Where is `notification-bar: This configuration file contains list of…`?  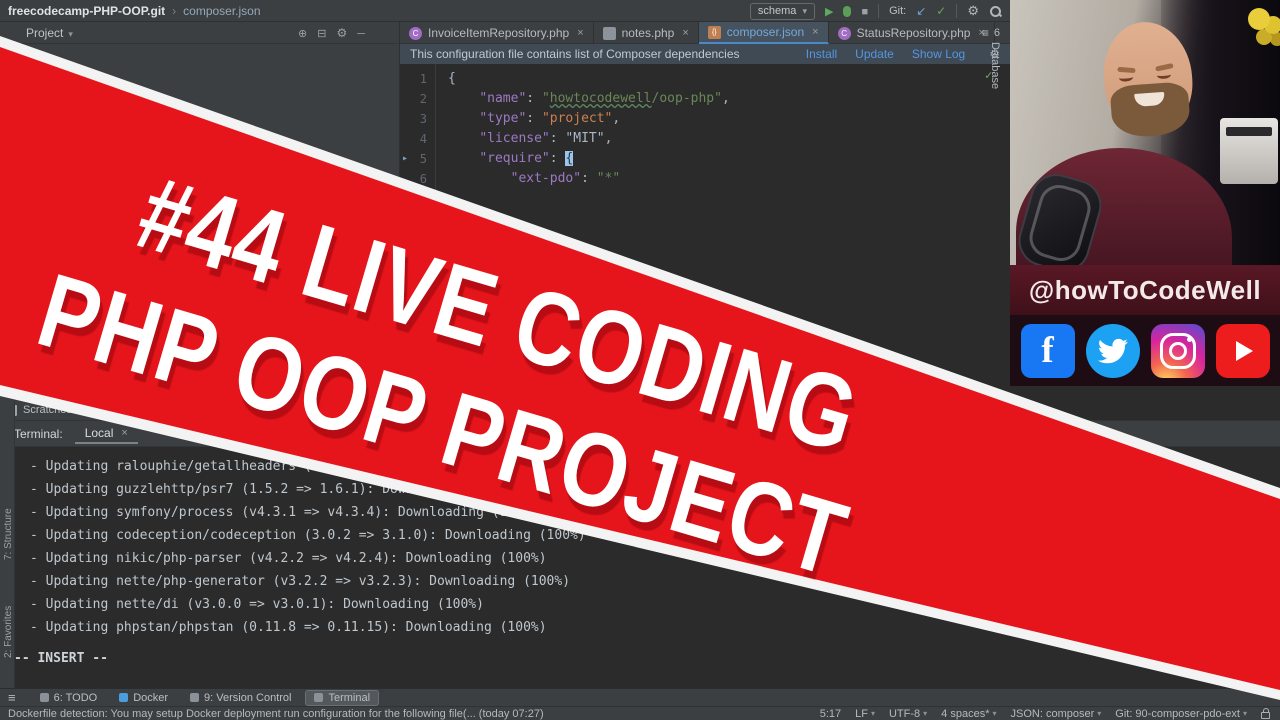
notification-bar: This configuration file contains list of… is located at coordinates (705, 54).